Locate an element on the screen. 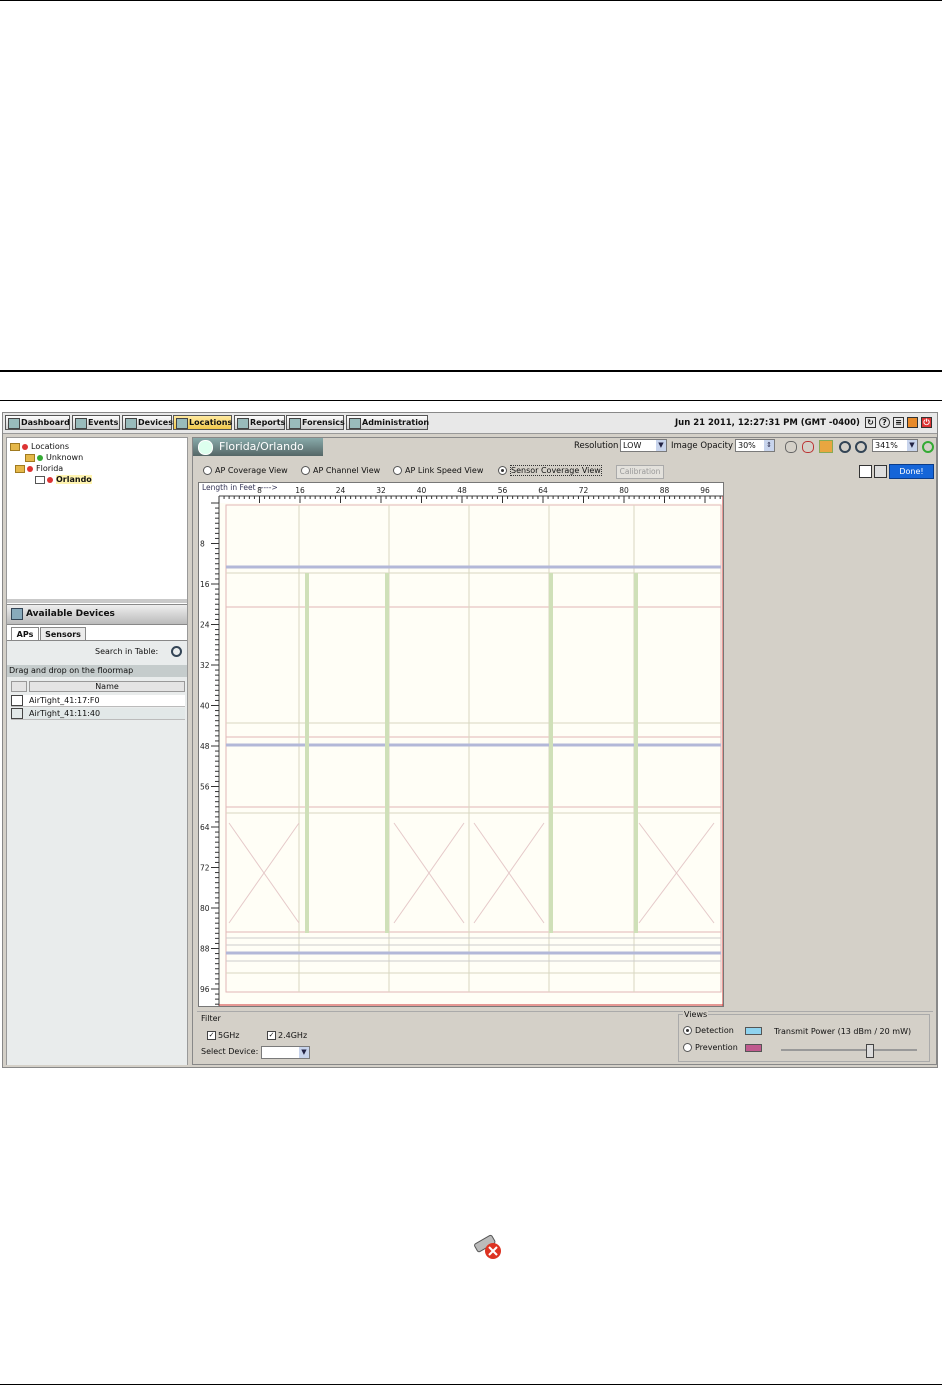  detach-icon is located at coordinates (808, 447).